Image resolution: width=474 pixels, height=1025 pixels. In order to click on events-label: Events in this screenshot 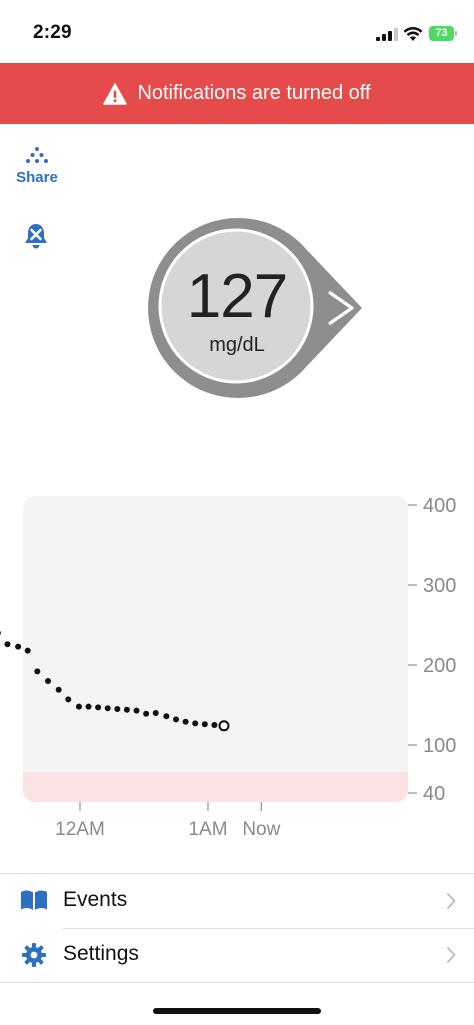, I will do `click(95, 899)`.